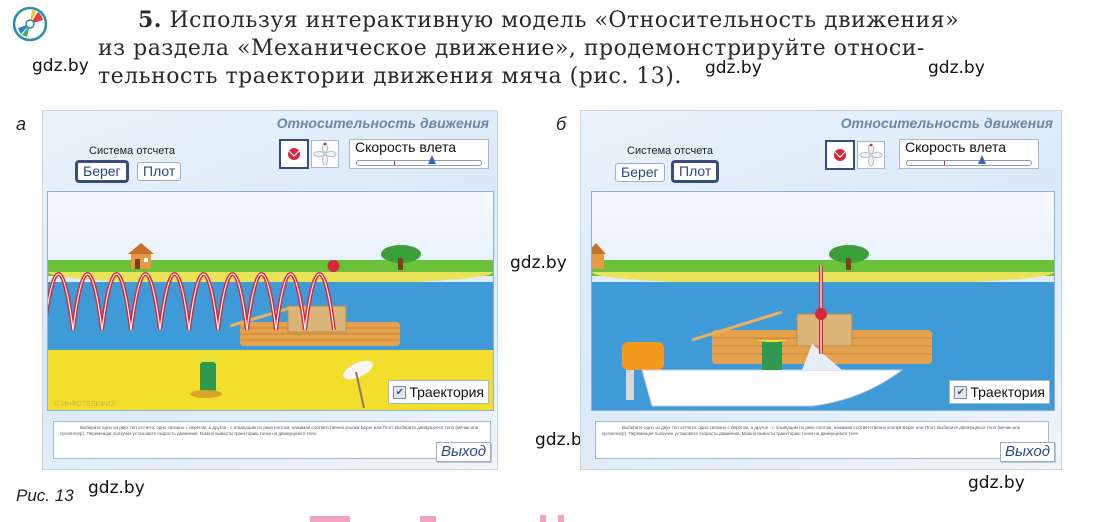 The width and height of the screenshot is (1102, 522). Describe the element at coordinates (192, 301) in the screenshot. I see `trajectory-line` at that location.